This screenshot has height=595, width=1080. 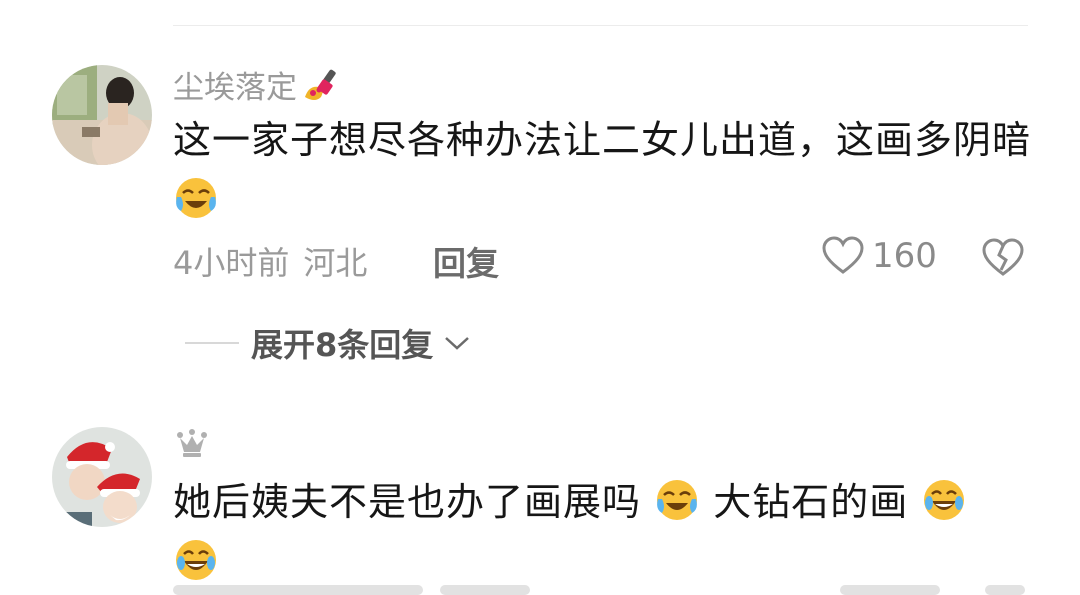 I want to click on comment-location: 河北, so click(x=335, y=263).